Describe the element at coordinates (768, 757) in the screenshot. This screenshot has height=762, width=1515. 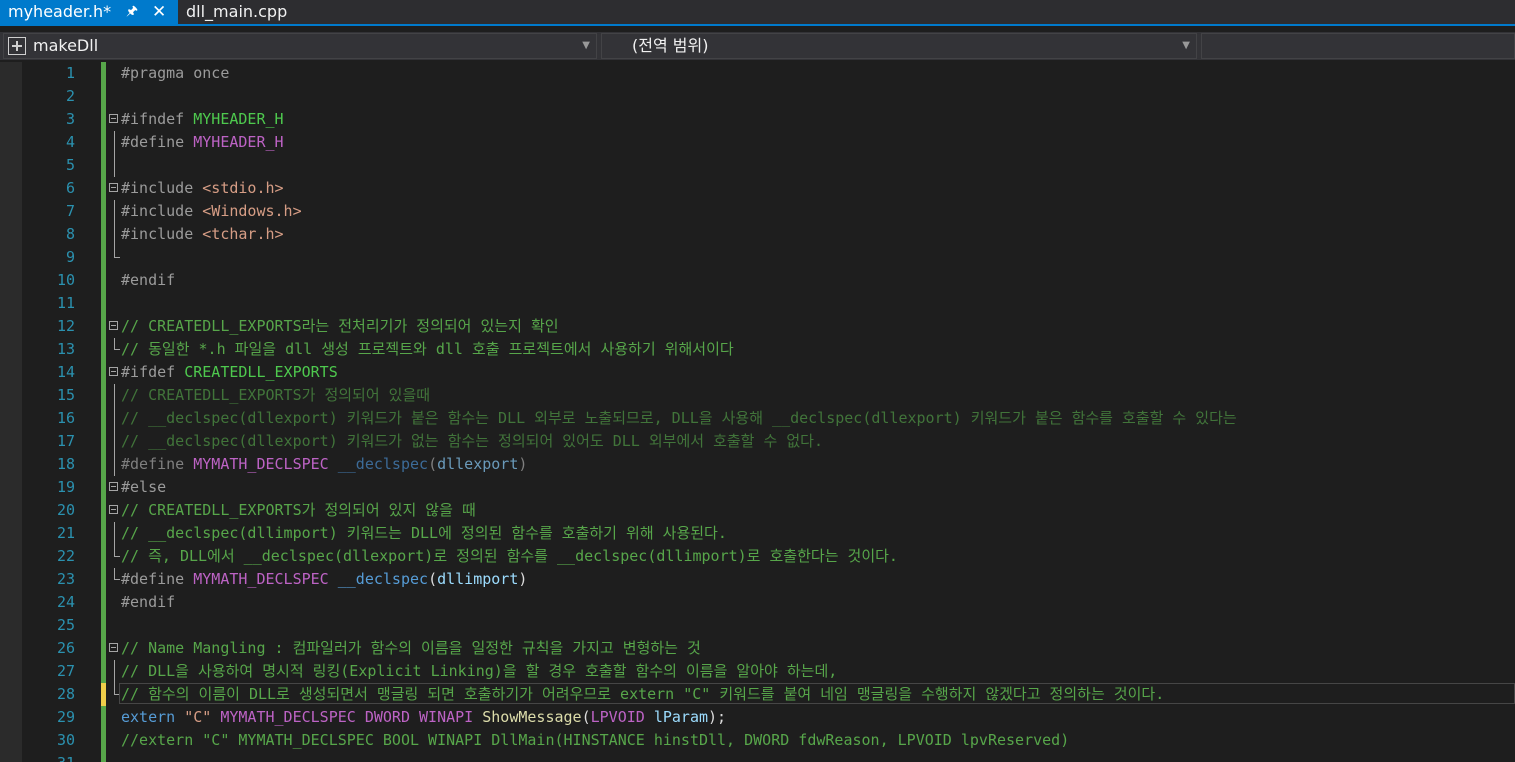
I see `code-line-31: 31` at that location.